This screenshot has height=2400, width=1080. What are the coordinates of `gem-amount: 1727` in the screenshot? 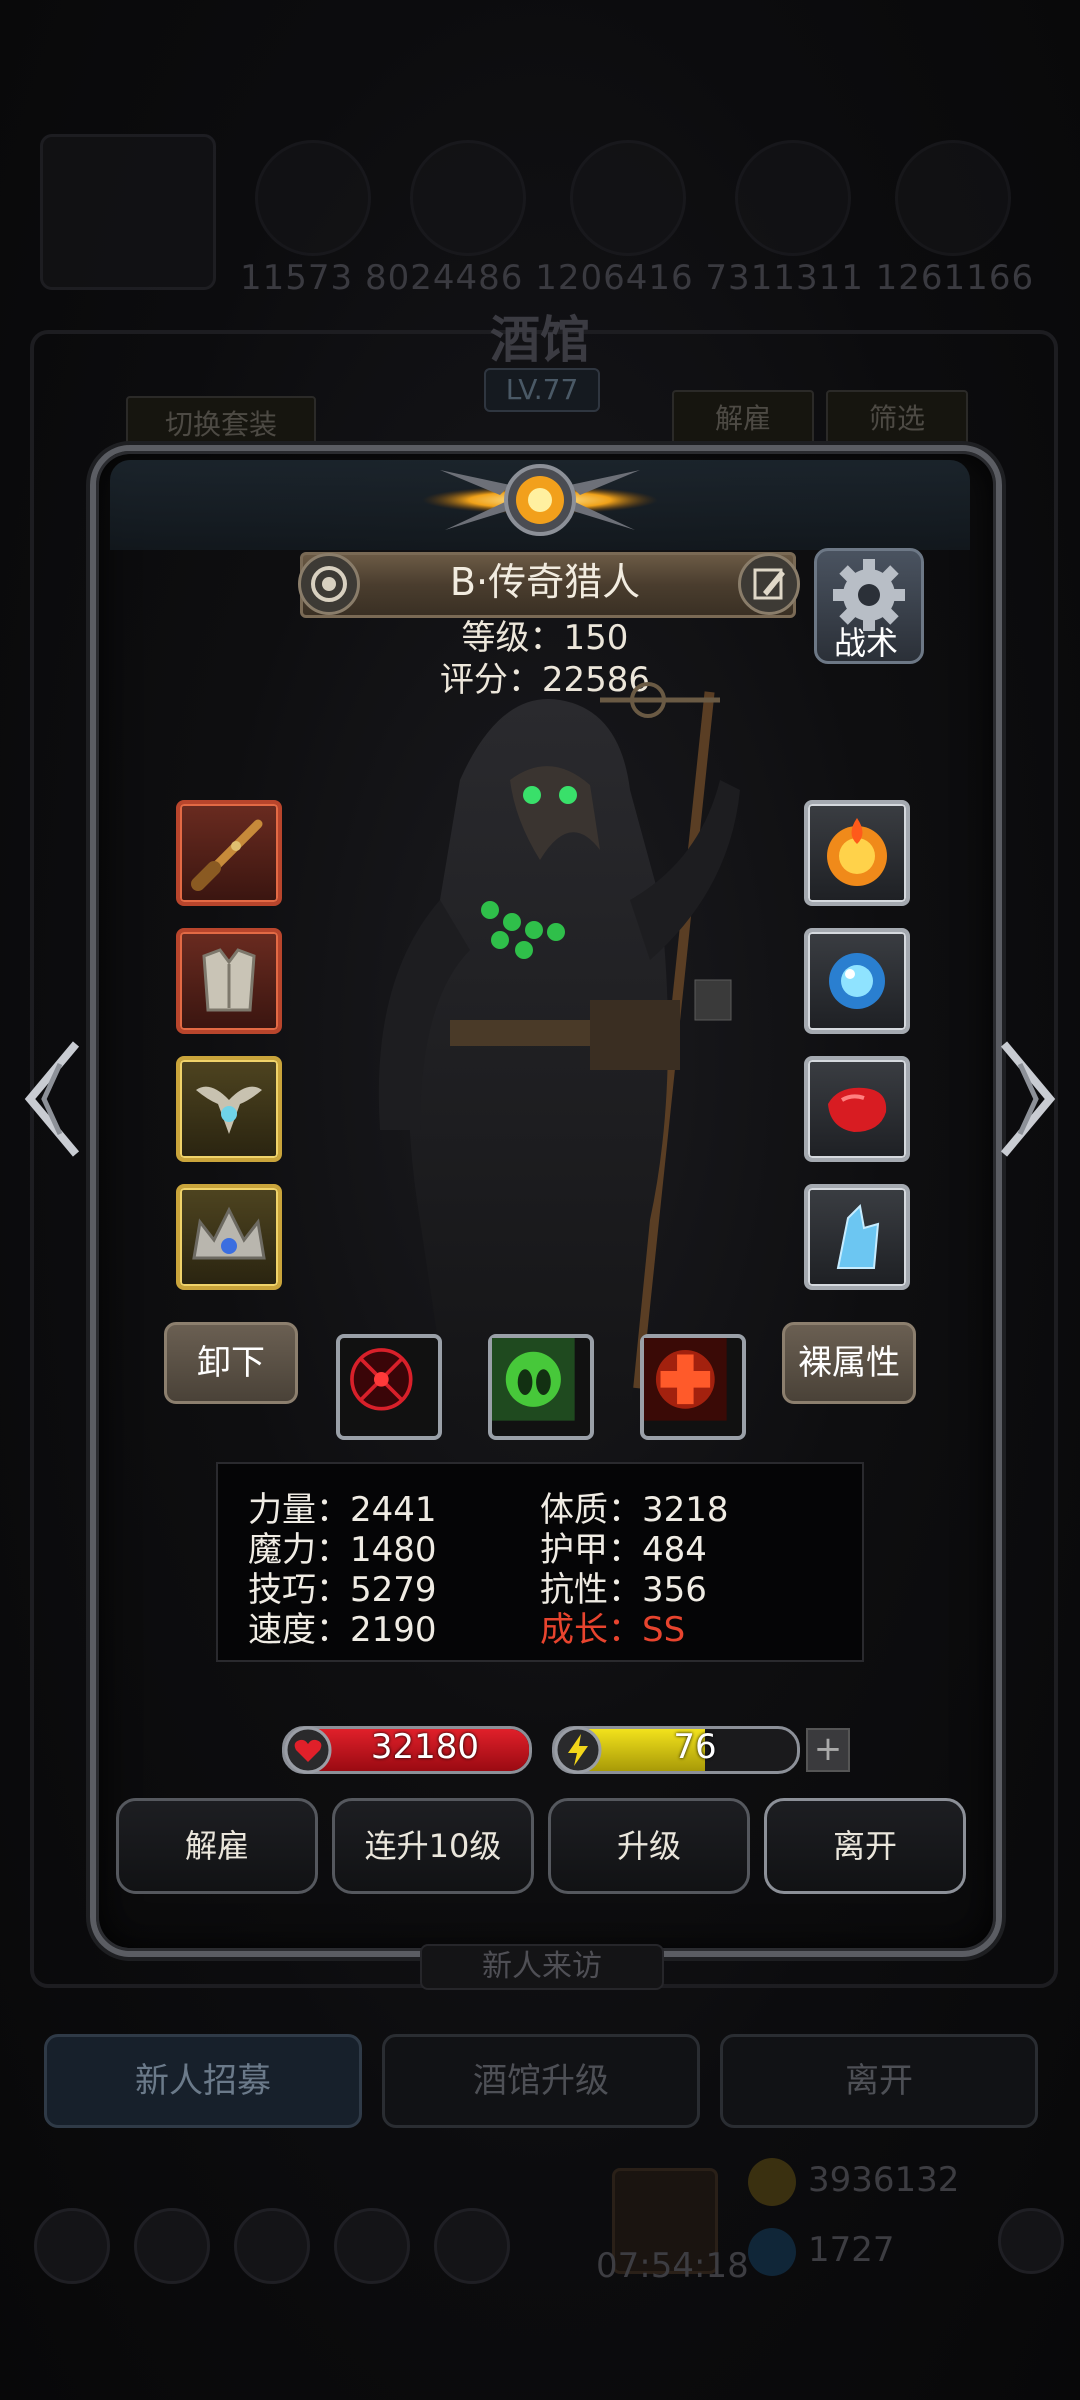 It's located at (851, 2250).